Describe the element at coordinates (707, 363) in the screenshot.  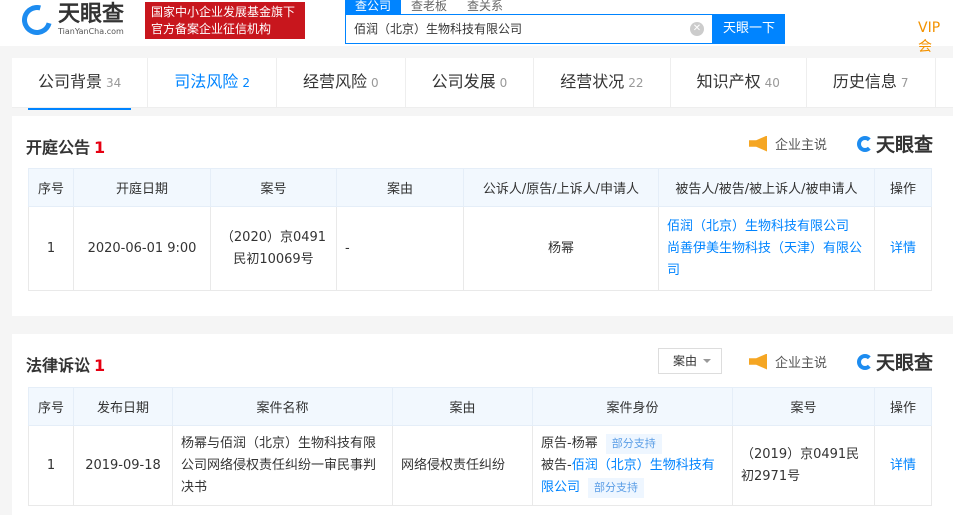
I see `chevron-down-icon` at that location.